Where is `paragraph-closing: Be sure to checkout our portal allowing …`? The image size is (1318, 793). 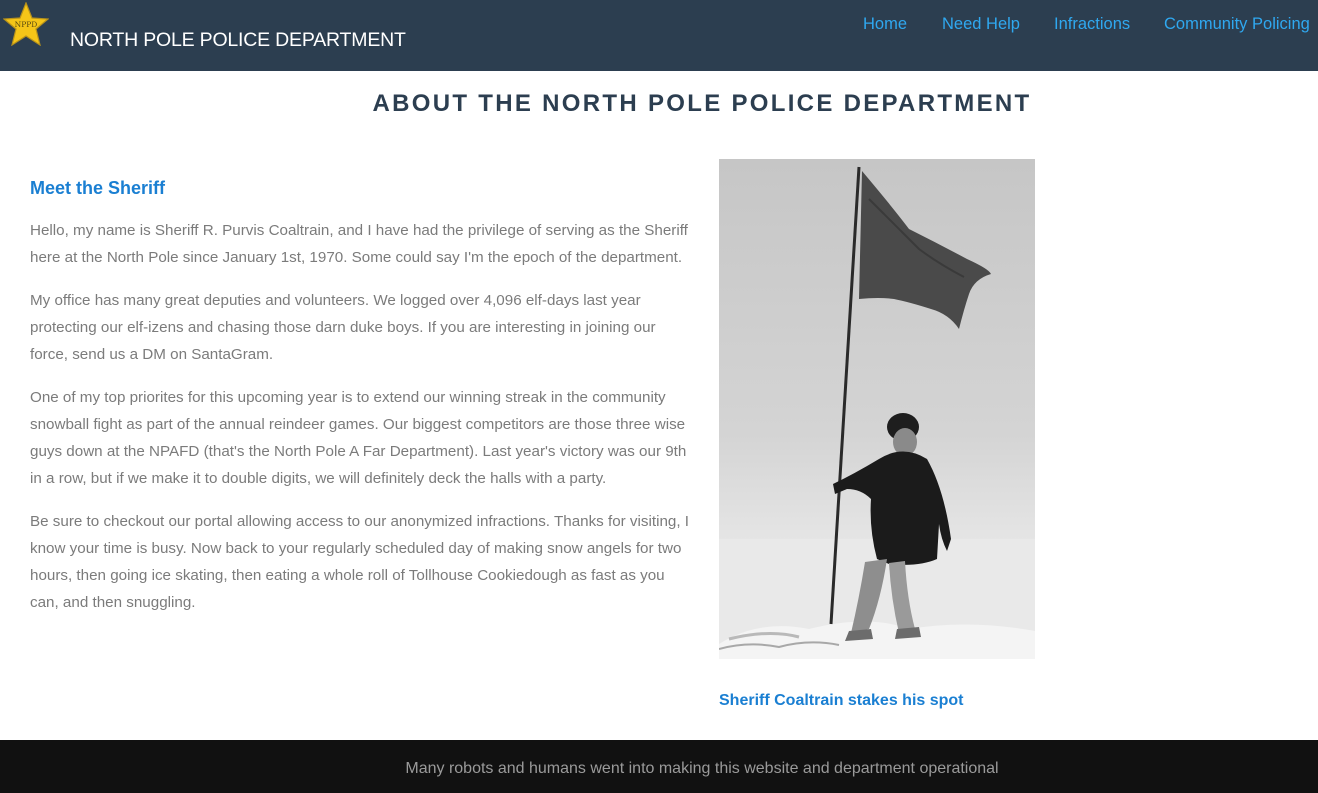
paragraph-closing: Be sure to checkout our portal allowing … is located at coordinates (360, 562).